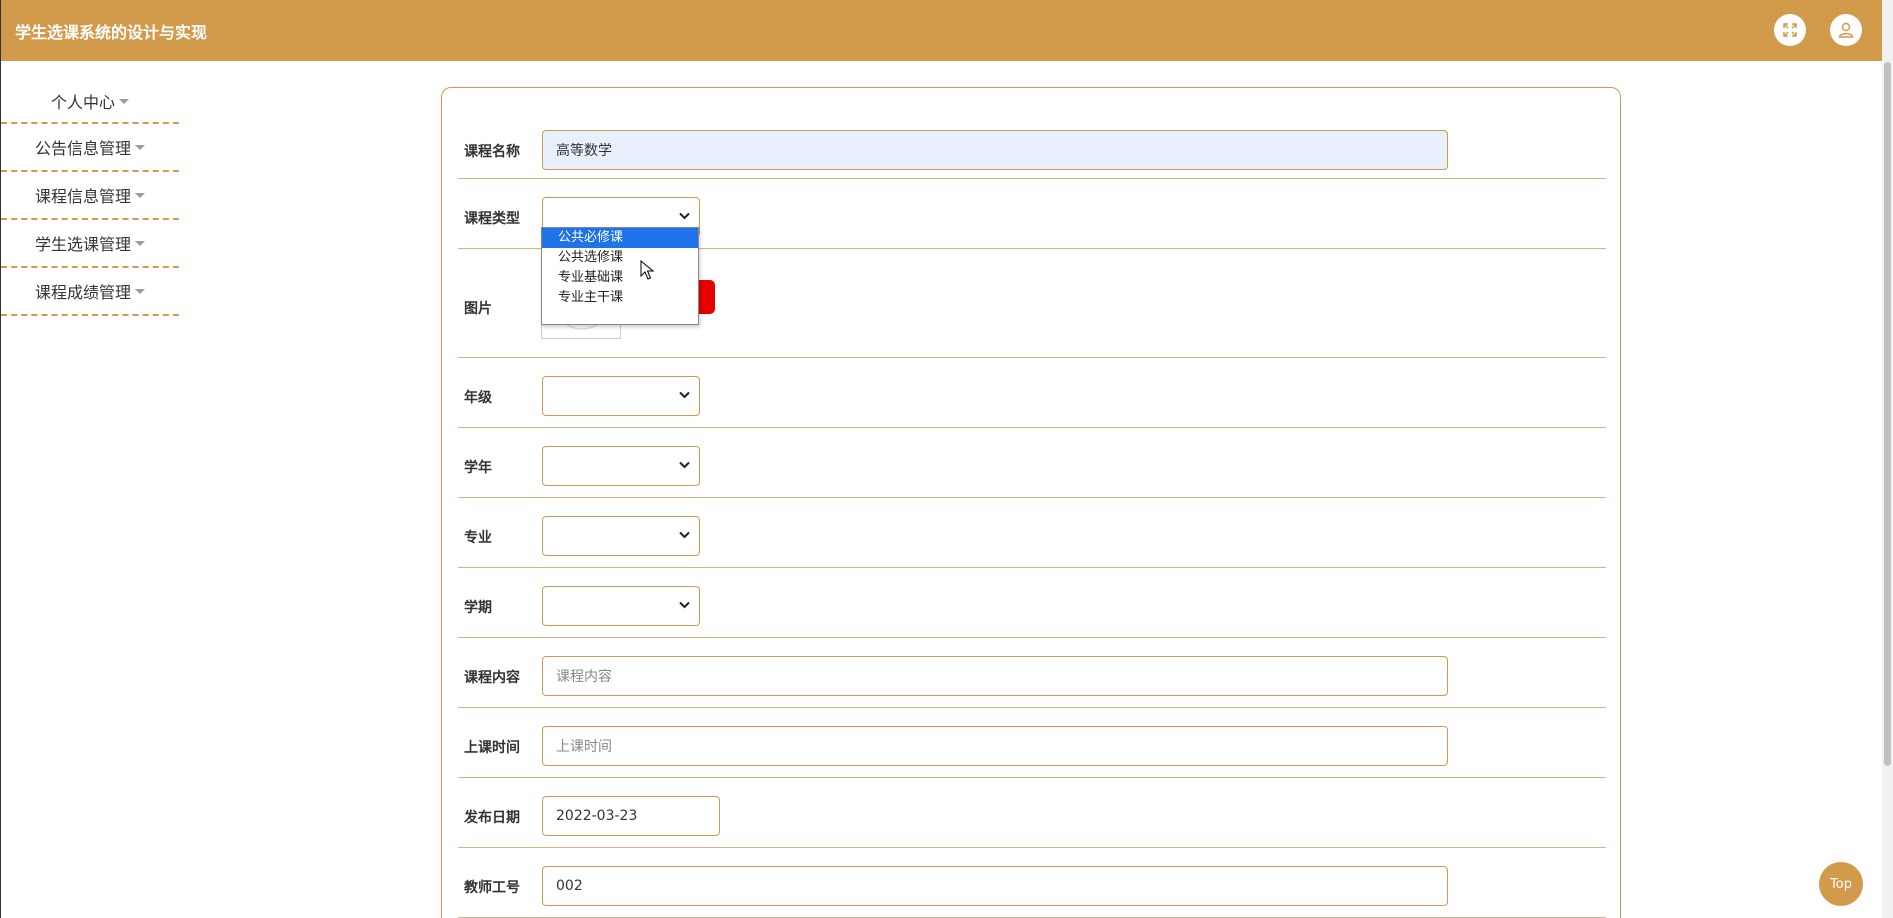 Image resolution: width=1893 pixels, height=918 pixels. I want to click on grade-label: 年级, so click(478, 398).